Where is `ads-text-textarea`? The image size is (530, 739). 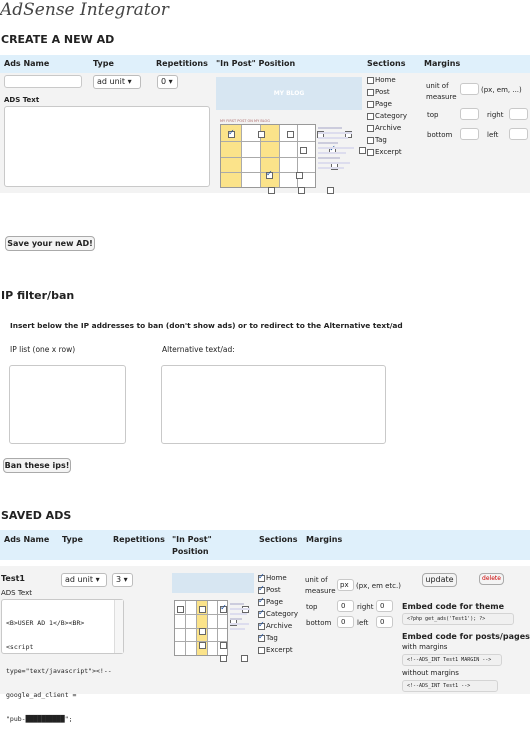 ads-text-textarea is located at coordinates (107, 146).